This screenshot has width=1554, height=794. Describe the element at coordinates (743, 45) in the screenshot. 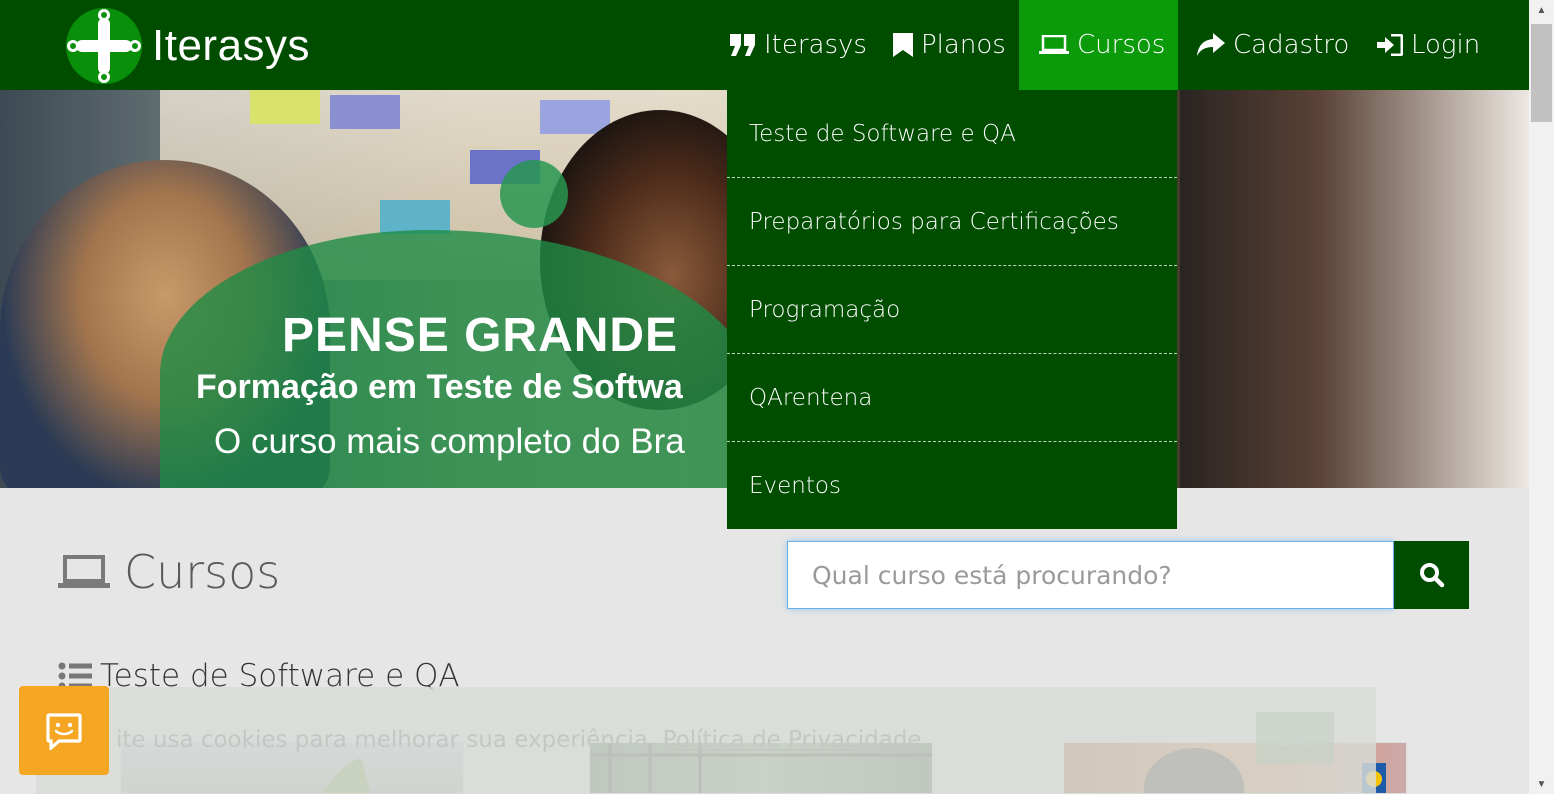

I see `quote-icon` at that location.